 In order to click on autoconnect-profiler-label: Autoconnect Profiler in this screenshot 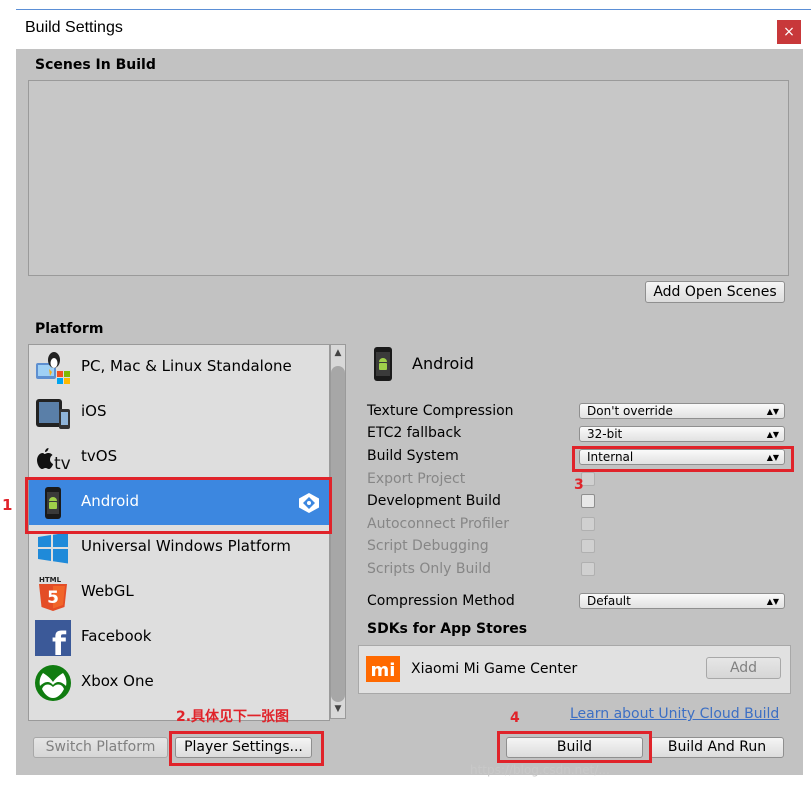, I will do `click(438, 524)`.